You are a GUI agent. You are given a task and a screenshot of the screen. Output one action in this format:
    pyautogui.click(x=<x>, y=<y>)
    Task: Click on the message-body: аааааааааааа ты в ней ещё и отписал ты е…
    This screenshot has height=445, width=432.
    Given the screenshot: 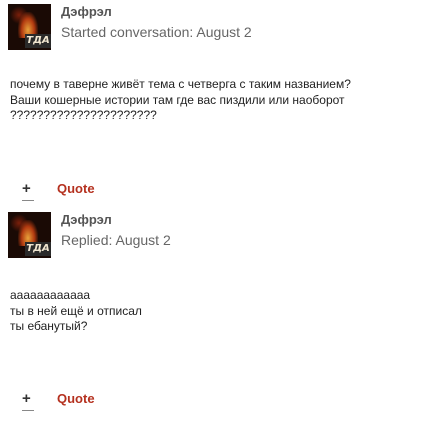 What is the action you would take?
    pyautogui.click(x=216, y=311)
    